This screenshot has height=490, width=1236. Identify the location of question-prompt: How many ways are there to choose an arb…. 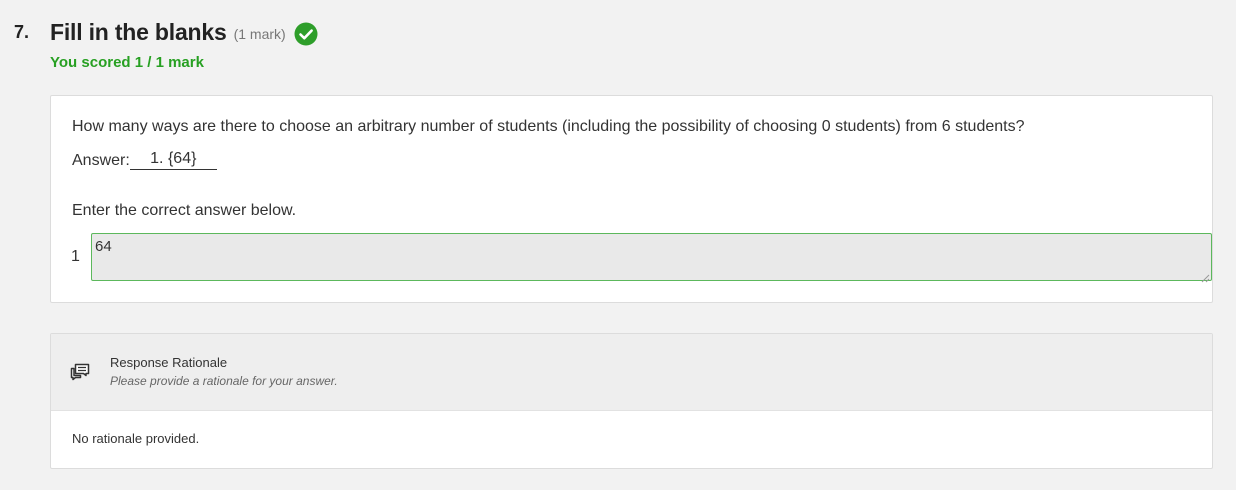
(548, 126).